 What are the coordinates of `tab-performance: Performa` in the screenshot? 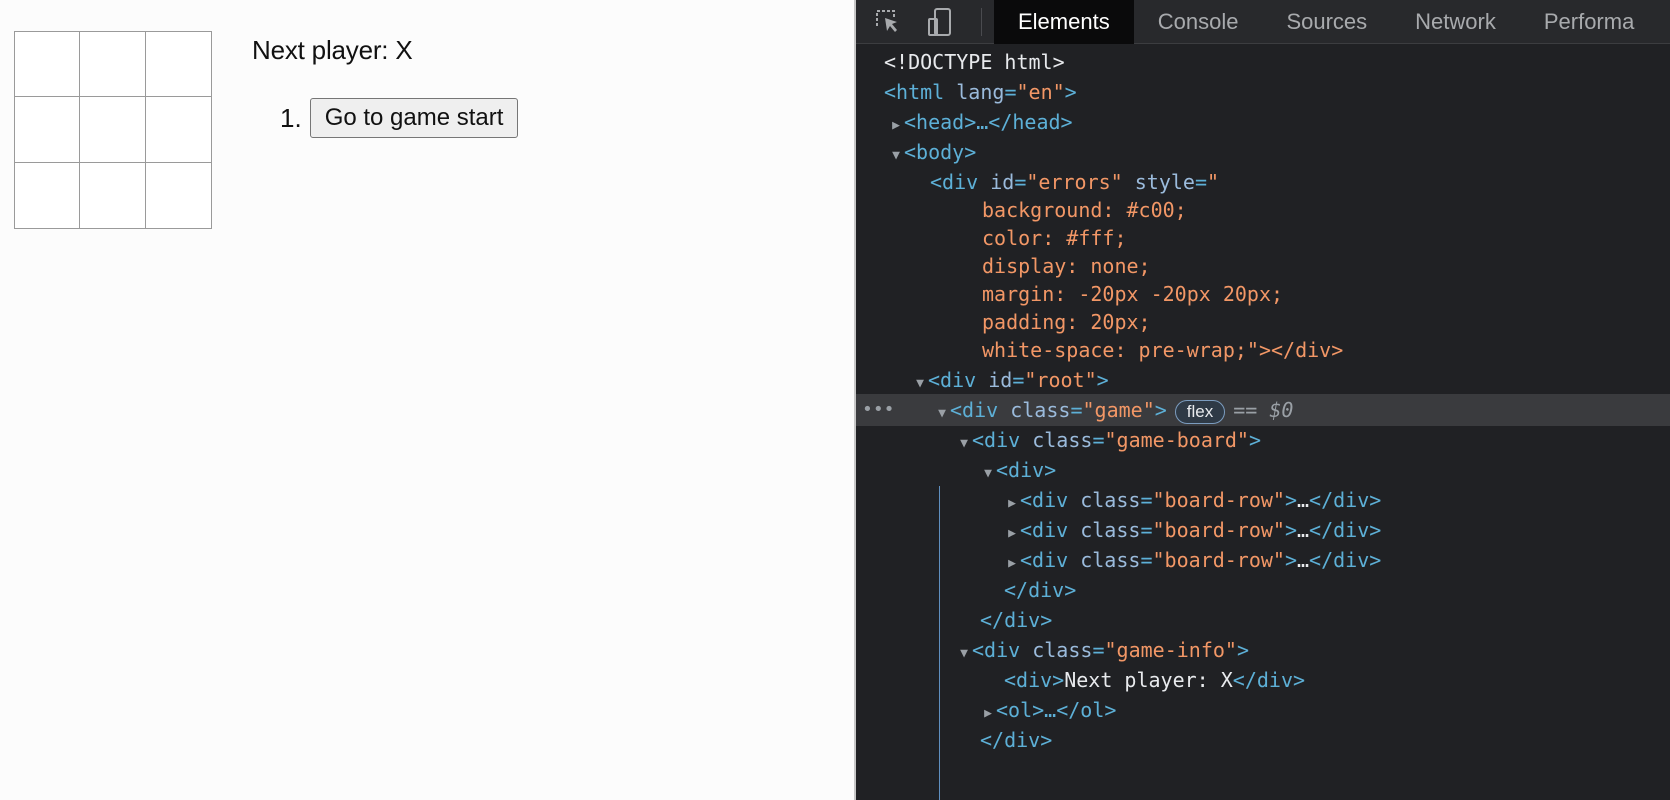 It's located at (1589, 22).